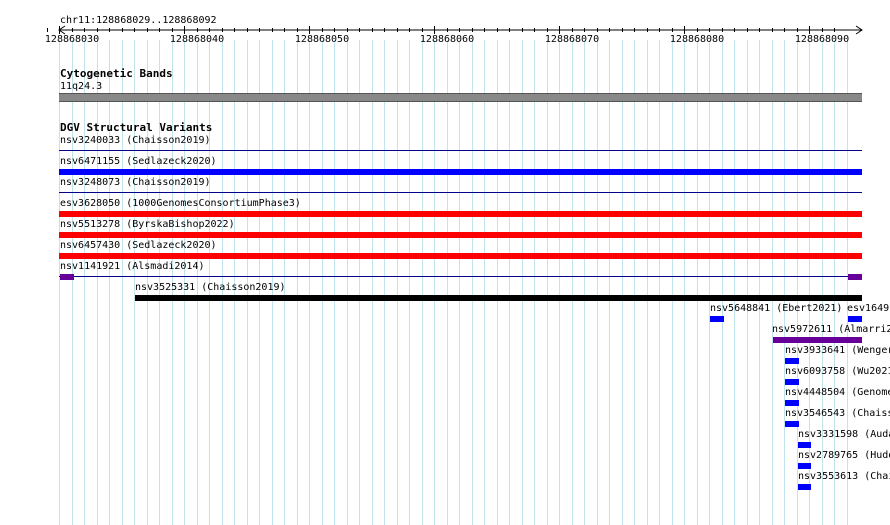 The height and width of the screenshot is (525, 890). What do you see at coordinates (572, 39) in the screenshot?
I see `ruler-tick-label: 128868070` at bounding box center [572, 39].